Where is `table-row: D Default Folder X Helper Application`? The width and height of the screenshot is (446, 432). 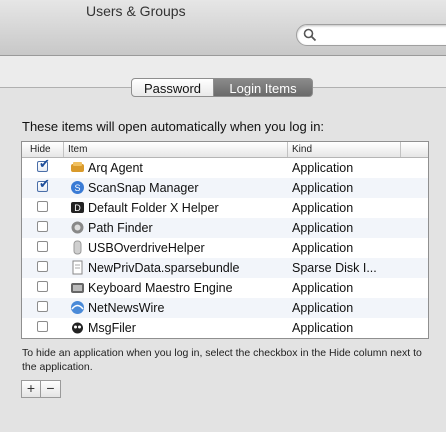 table-row: D Default Folder X Helper Application is located at coordinates (225, 208).